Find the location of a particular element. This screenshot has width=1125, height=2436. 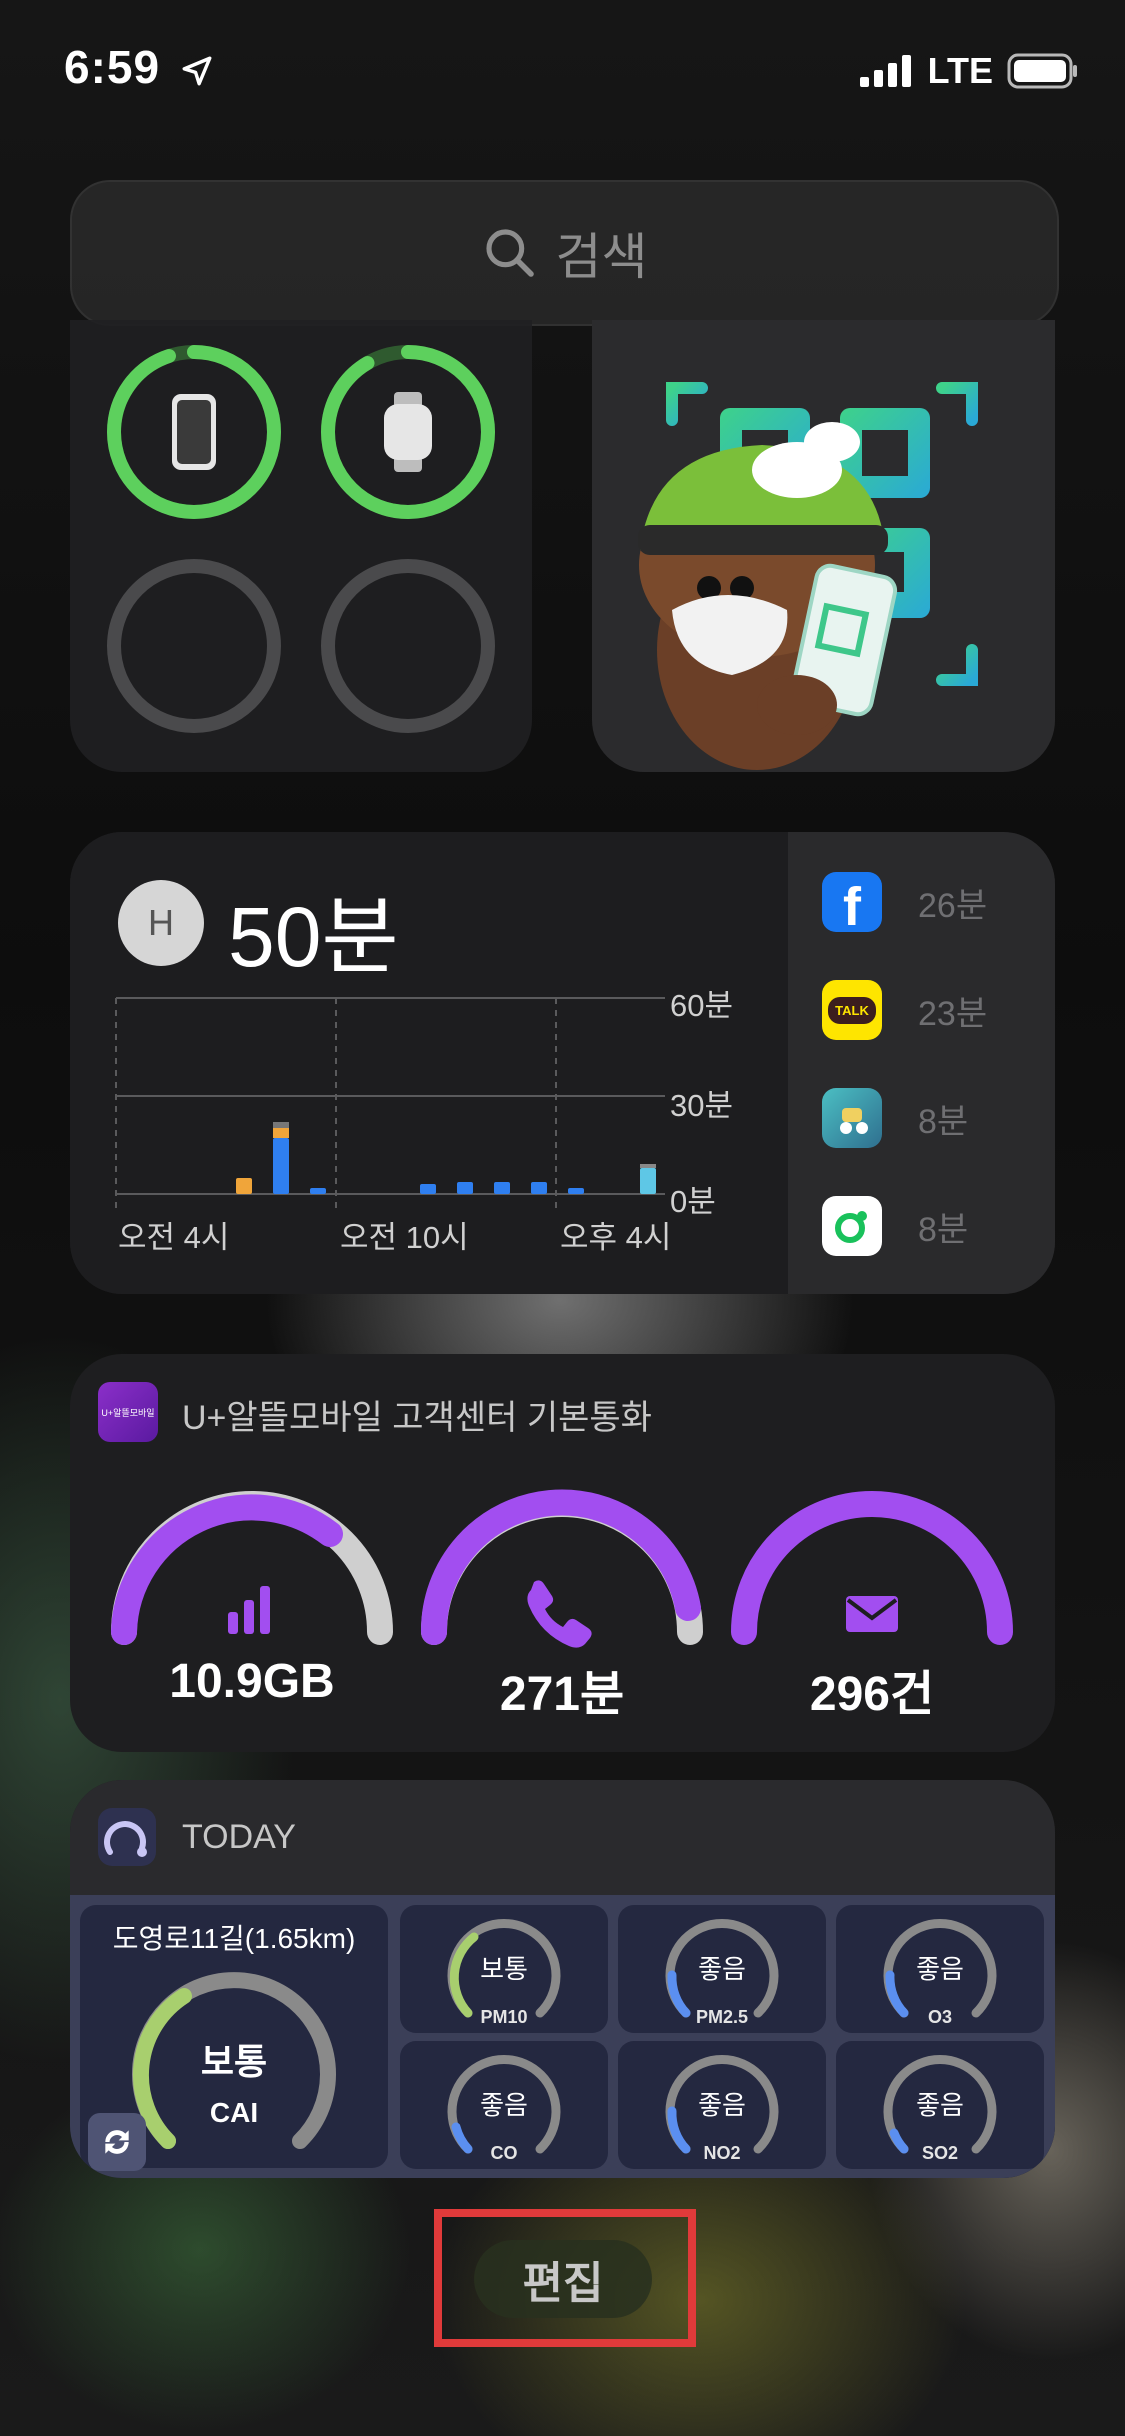

air-cell-o3: 좋음 O3 is located at coordinates (940, 1969).